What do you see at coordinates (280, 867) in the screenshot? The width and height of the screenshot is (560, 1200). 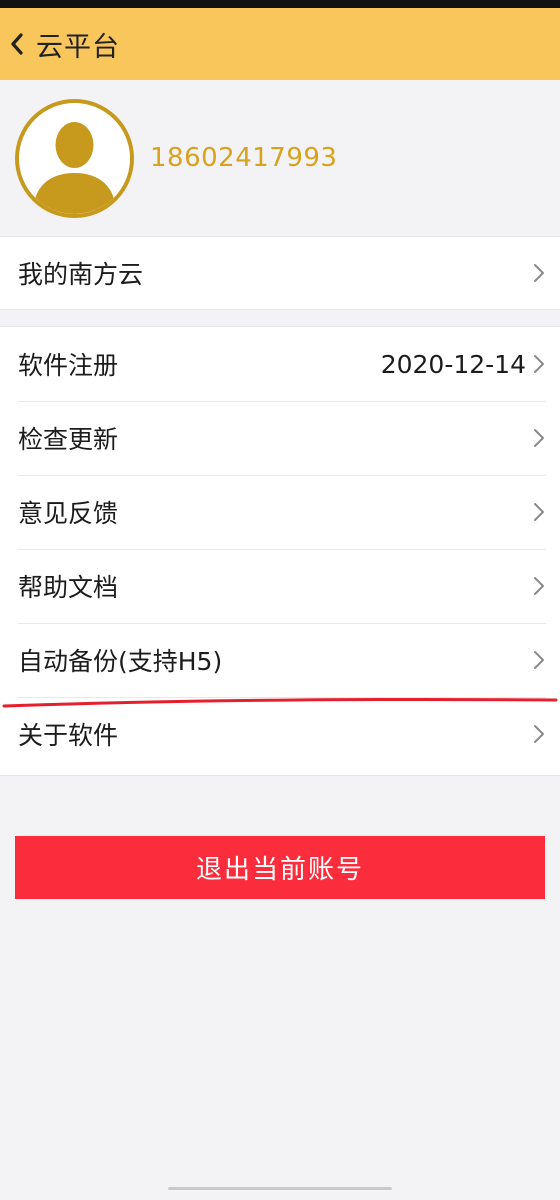 I see `logout-button: 退出当前账号` at bounding box center [280, 867].